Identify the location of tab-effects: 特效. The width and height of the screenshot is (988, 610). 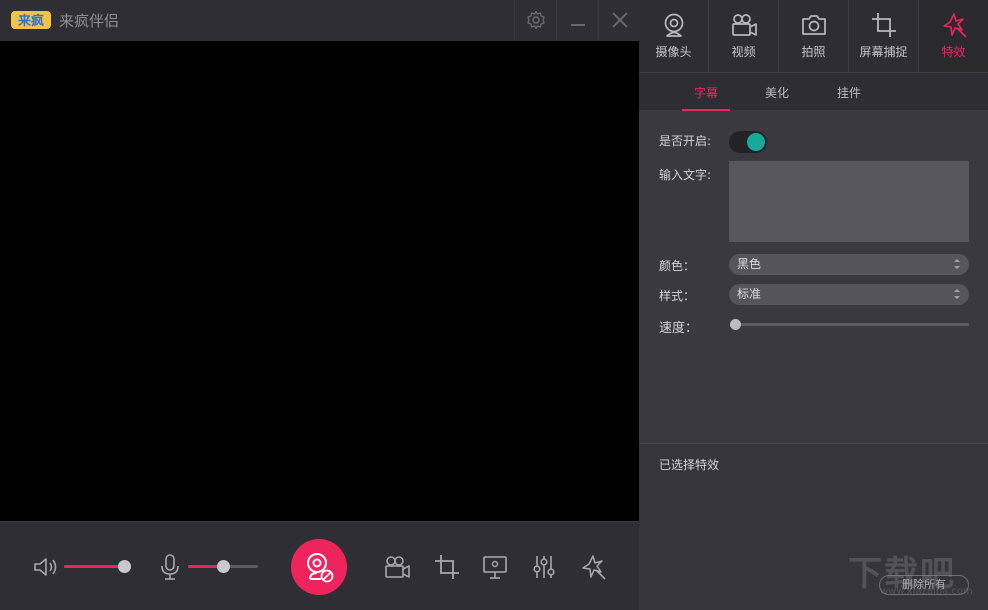
(953, 36).